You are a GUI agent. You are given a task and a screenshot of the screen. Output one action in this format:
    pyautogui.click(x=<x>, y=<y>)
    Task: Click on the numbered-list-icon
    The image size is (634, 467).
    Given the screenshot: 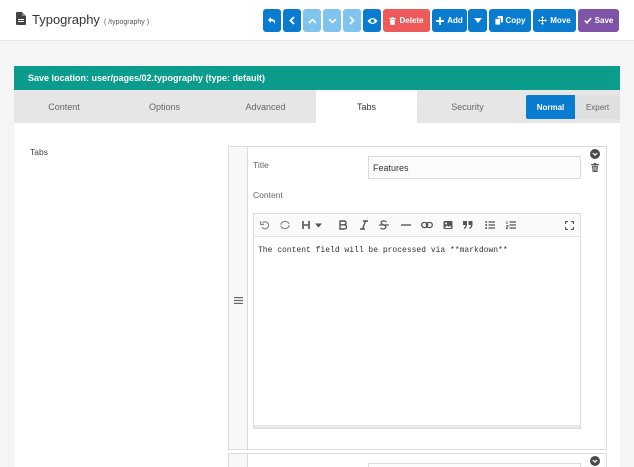 What is the action you would take?
    pyautogui.click(x=511, y=225)
    